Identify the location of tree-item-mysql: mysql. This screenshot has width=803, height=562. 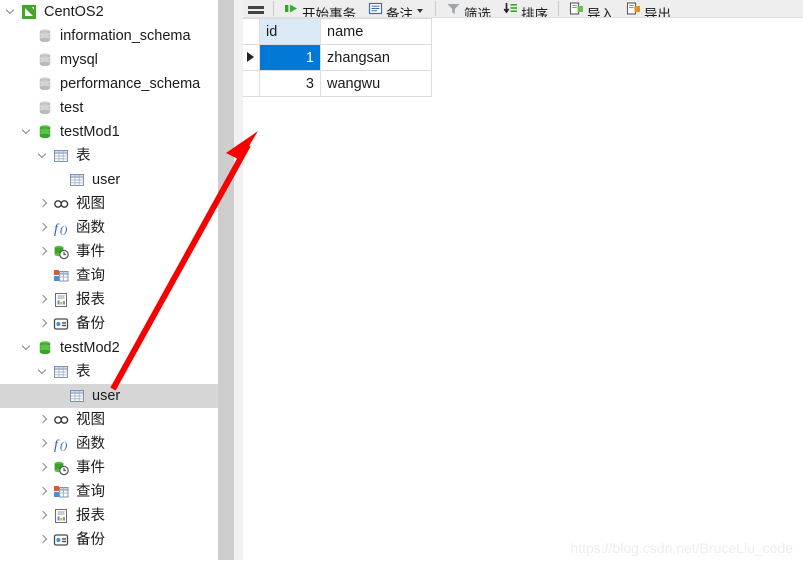
(117, 60).